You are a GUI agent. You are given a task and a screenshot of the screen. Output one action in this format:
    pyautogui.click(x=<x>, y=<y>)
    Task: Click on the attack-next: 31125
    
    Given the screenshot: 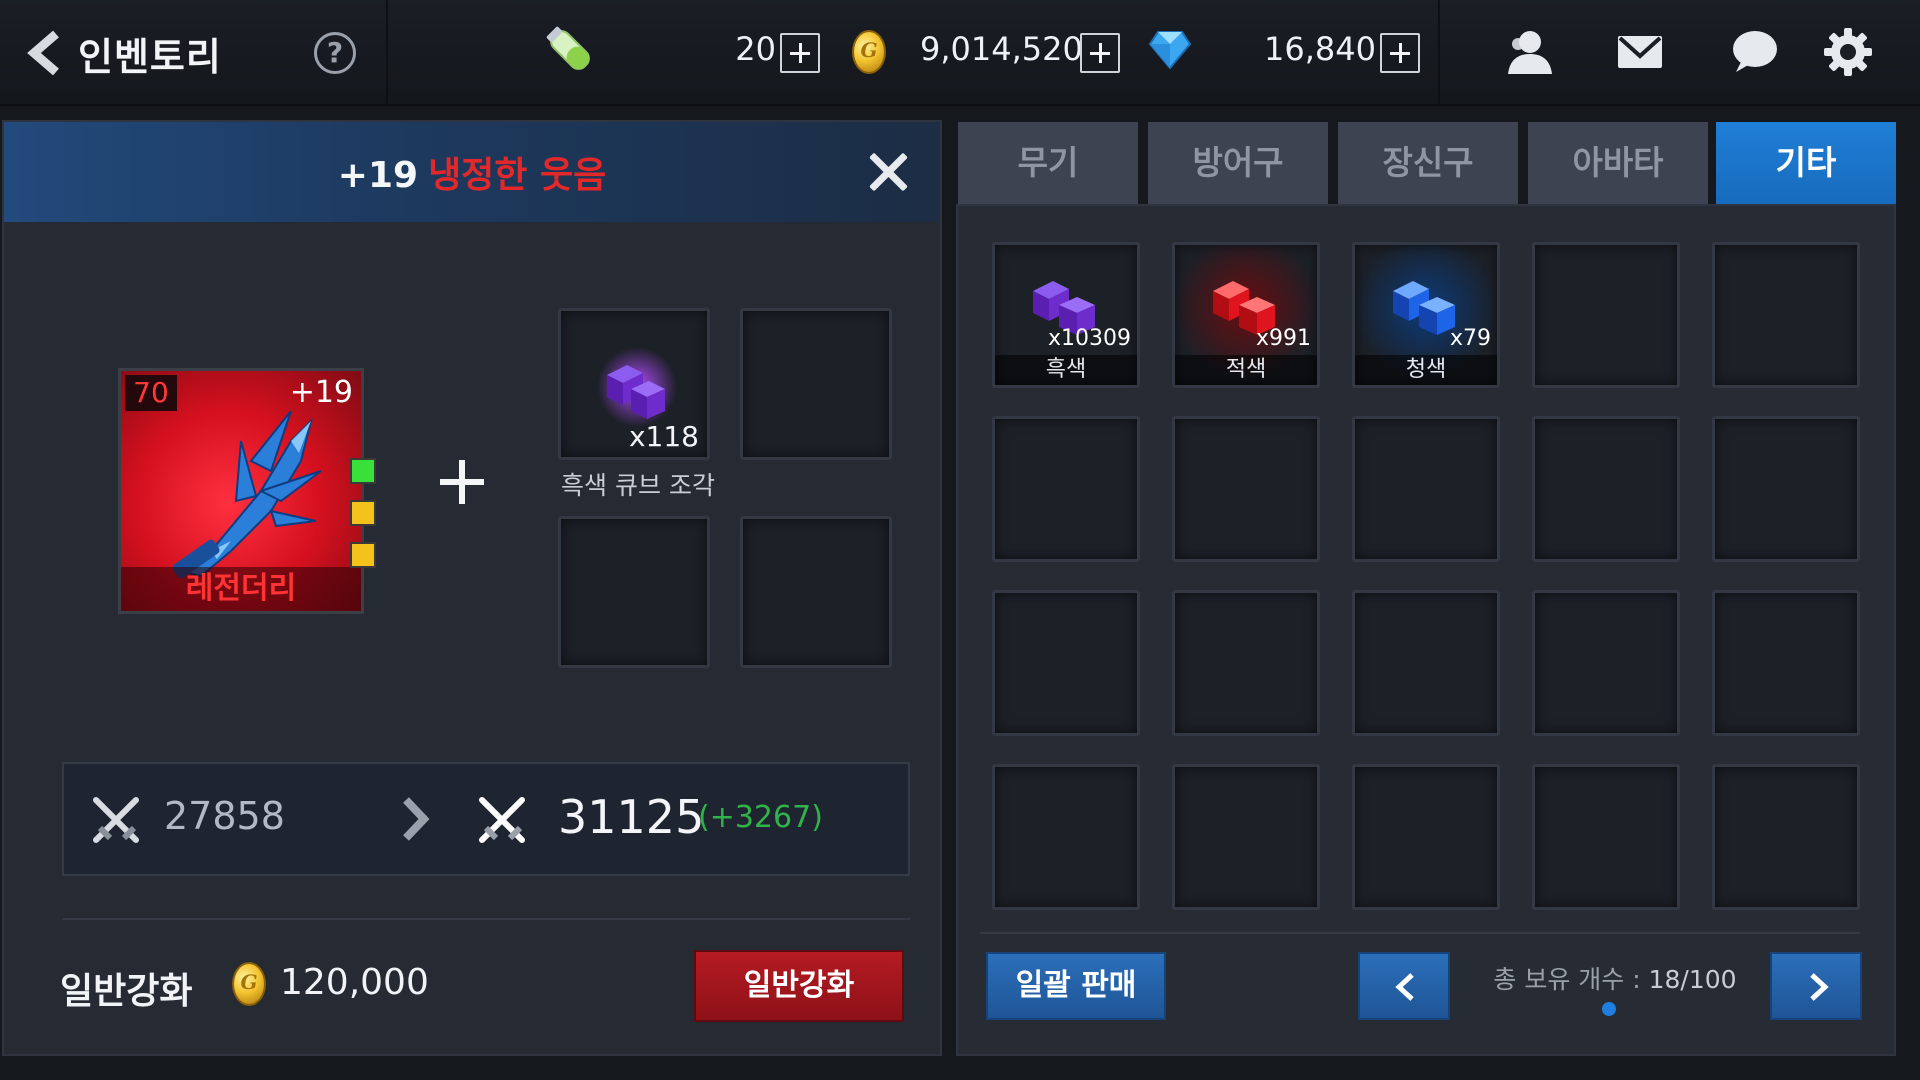 What is the action you would take?
    pyautogui.click(x=631, y=817)
    